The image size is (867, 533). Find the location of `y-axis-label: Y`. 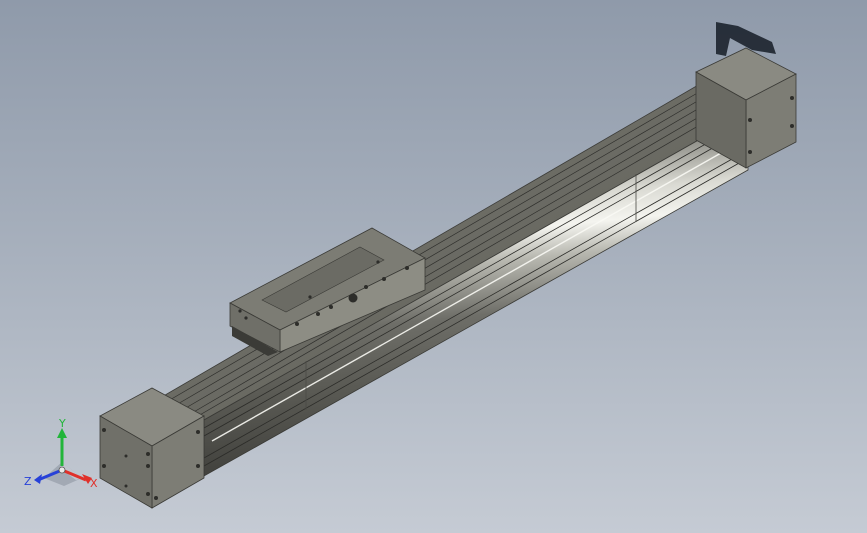

y-axis-label: Y is located at coordinates (62, 424).